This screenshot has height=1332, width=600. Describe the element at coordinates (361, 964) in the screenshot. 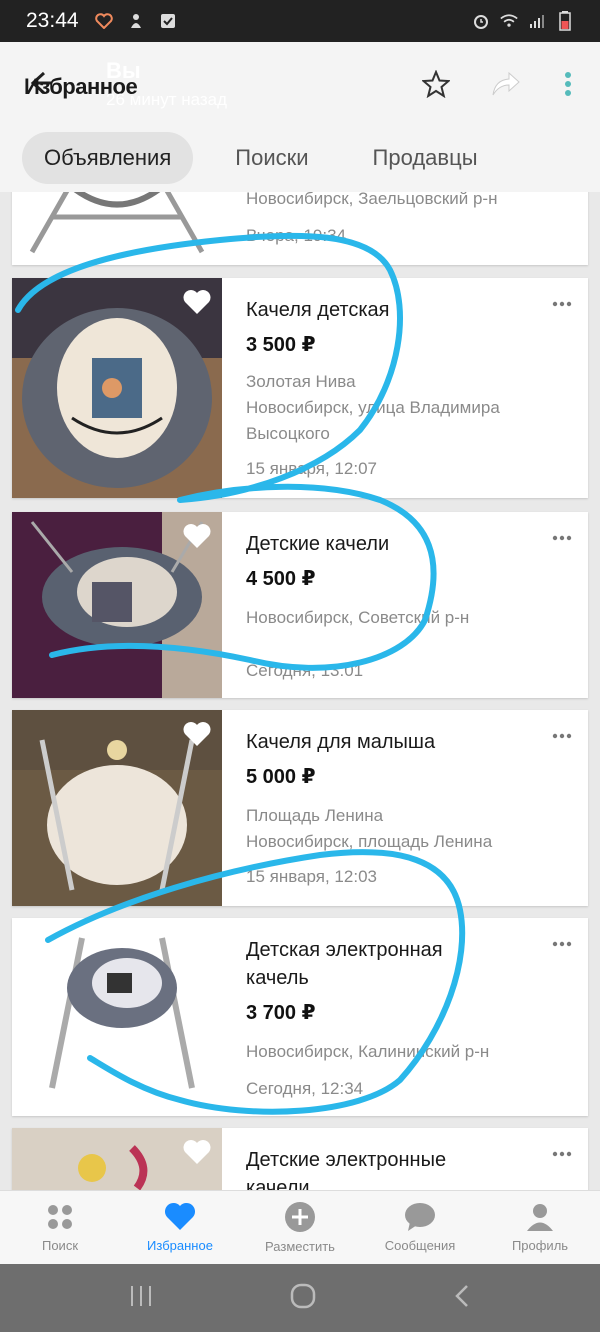

I see `listing-title: Детская электронная качель` at that location.